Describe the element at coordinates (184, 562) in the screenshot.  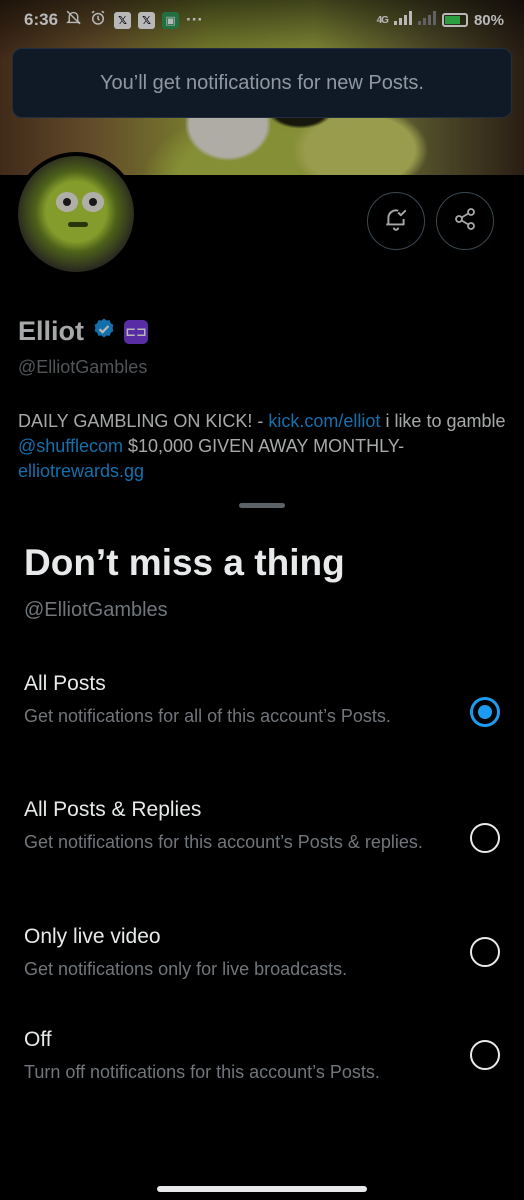
I see `sheet-title: Don’t miss a thing` at that location.